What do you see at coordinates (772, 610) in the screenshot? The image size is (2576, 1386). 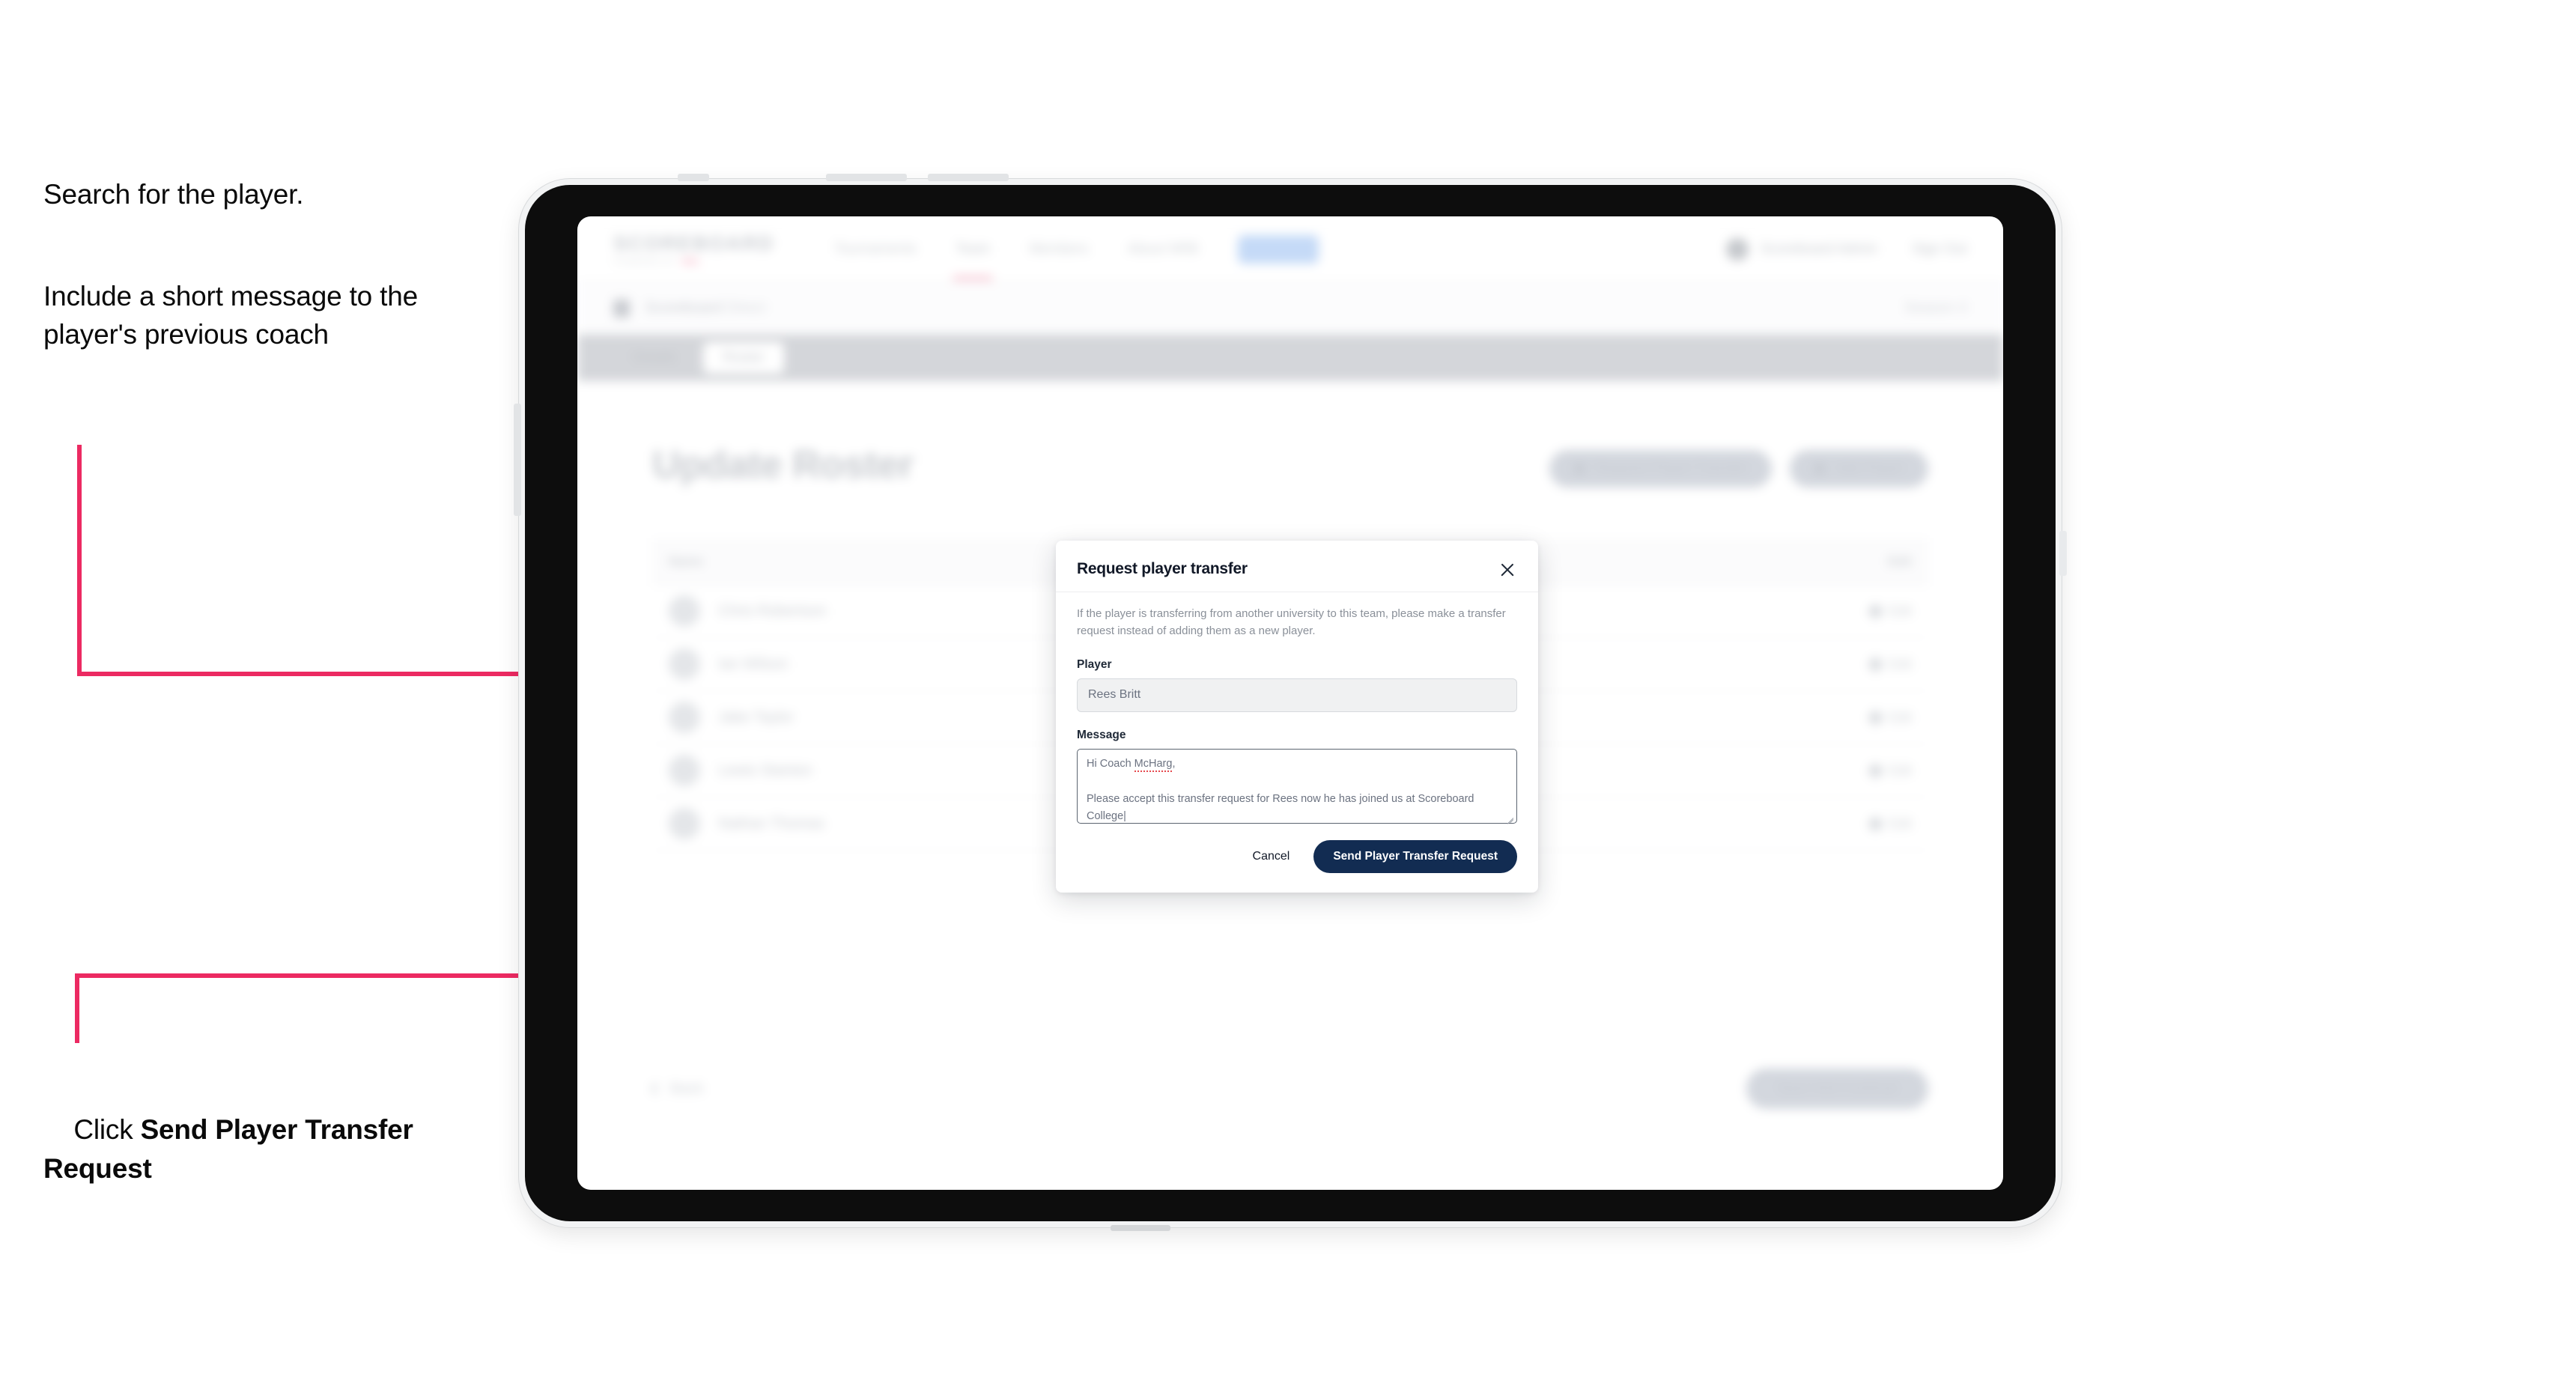 I see `player-name: Chris Robertson` at bounding box center [772, 610].